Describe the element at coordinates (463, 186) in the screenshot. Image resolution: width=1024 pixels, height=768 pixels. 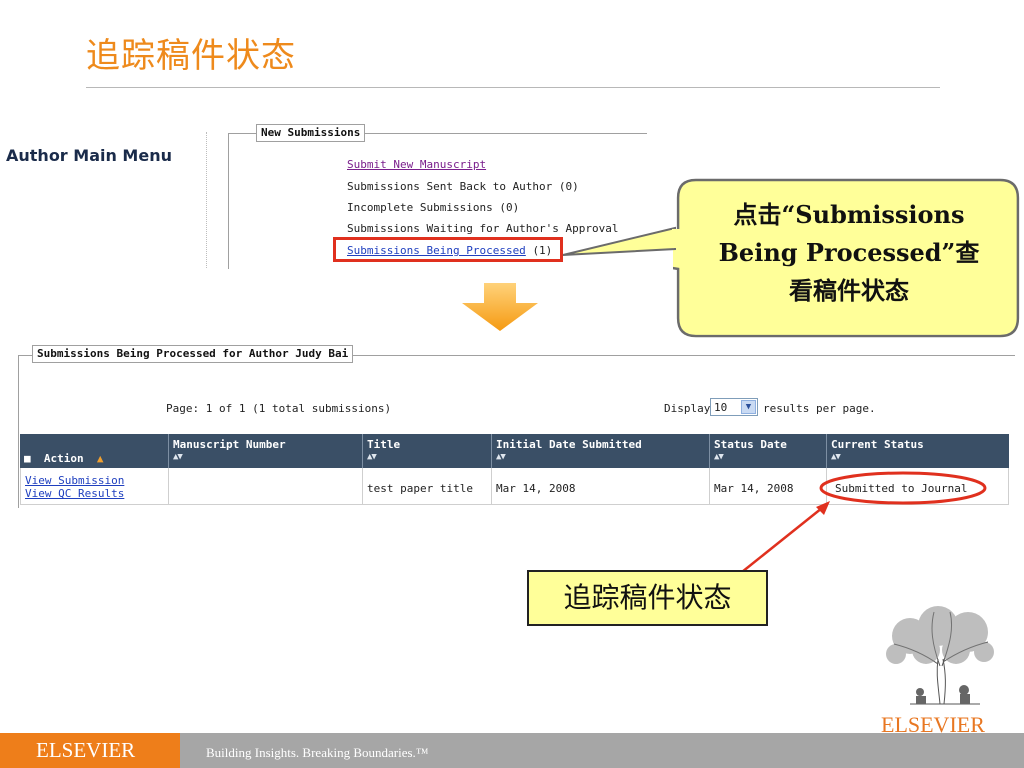
I see `sent-back-to-author-item: Submissions Sent Back to Author (0)` at that location.